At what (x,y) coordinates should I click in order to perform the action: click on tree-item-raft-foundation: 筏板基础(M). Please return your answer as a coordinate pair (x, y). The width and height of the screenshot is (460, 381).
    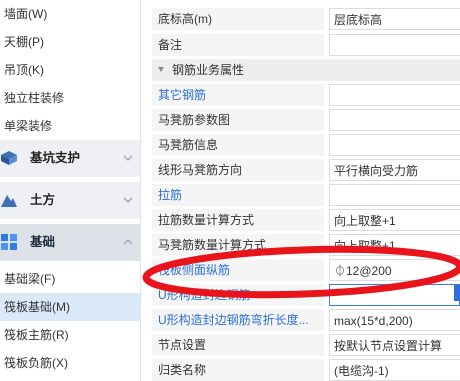
    Looking at the image, I should click on (70, 307).